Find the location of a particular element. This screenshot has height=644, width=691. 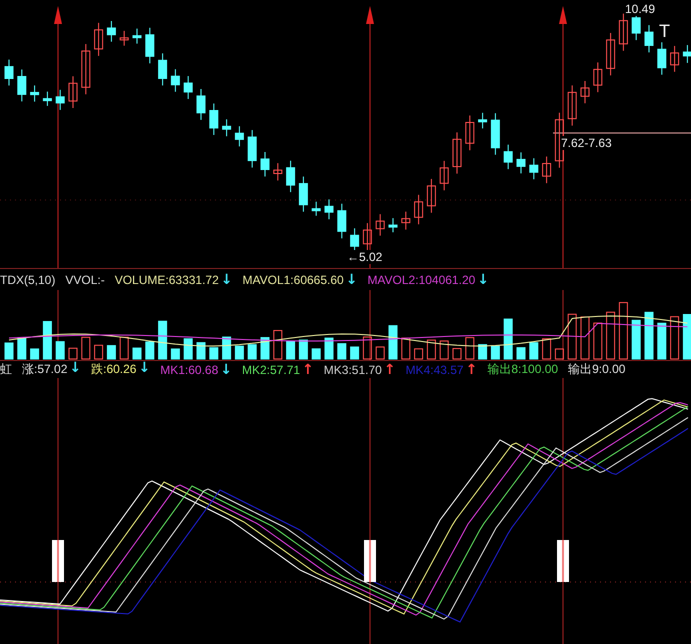

indicator-reading: 输出9:0.00 is located at coordinates (597, 369).